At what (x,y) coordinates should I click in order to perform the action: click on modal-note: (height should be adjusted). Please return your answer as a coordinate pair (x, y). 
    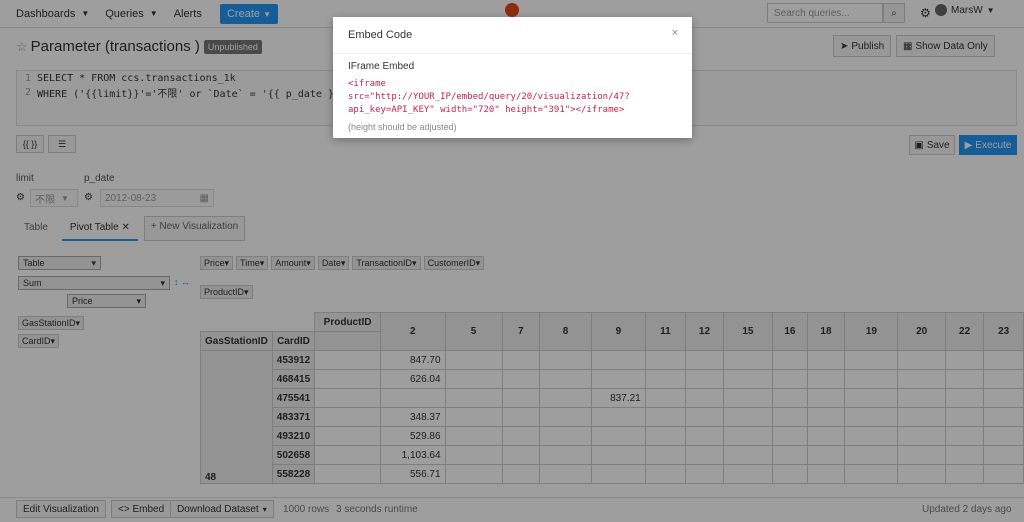
    Looking at the image, I should click on (402, 127).